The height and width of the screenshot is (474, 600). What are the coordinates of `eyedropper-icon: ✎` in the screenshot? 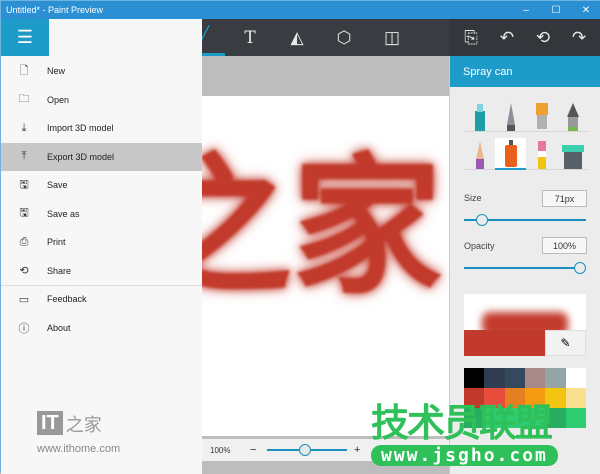 It's located at (565, 343).